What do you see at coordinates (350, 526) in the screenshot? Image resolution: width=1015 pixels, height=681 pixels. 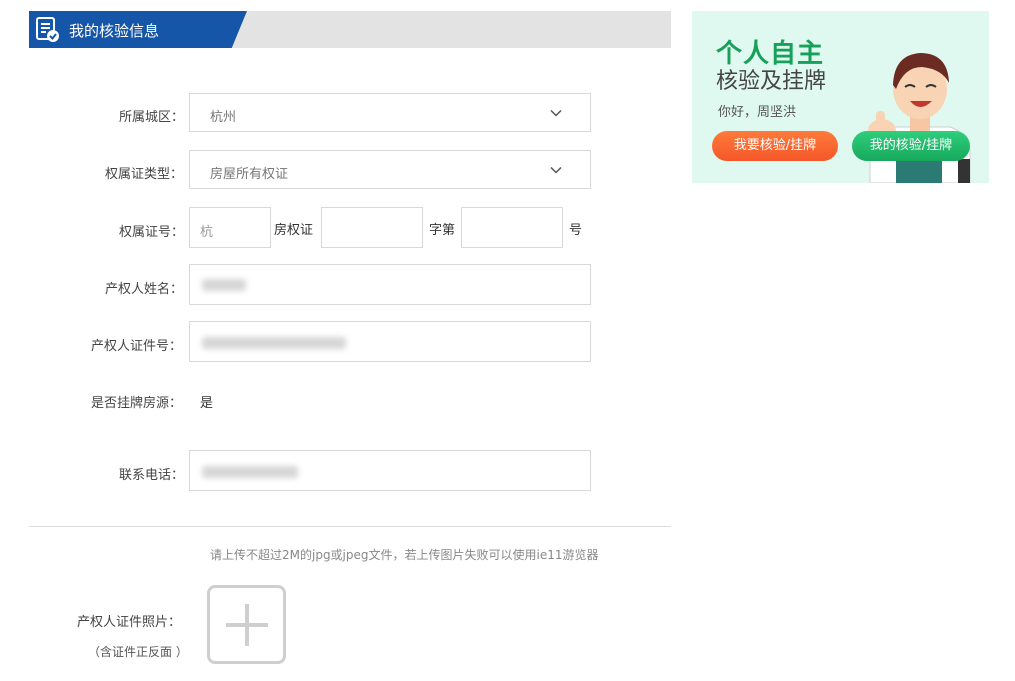 I see `section-divider` at bounding box center [350, 526].